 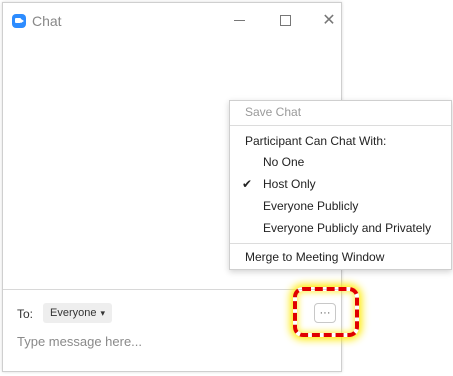 What do you see at coordinates (103, 312) in the screenshot?
I see `chevron-down-icon: ▾` at bounding box center [103, 312].